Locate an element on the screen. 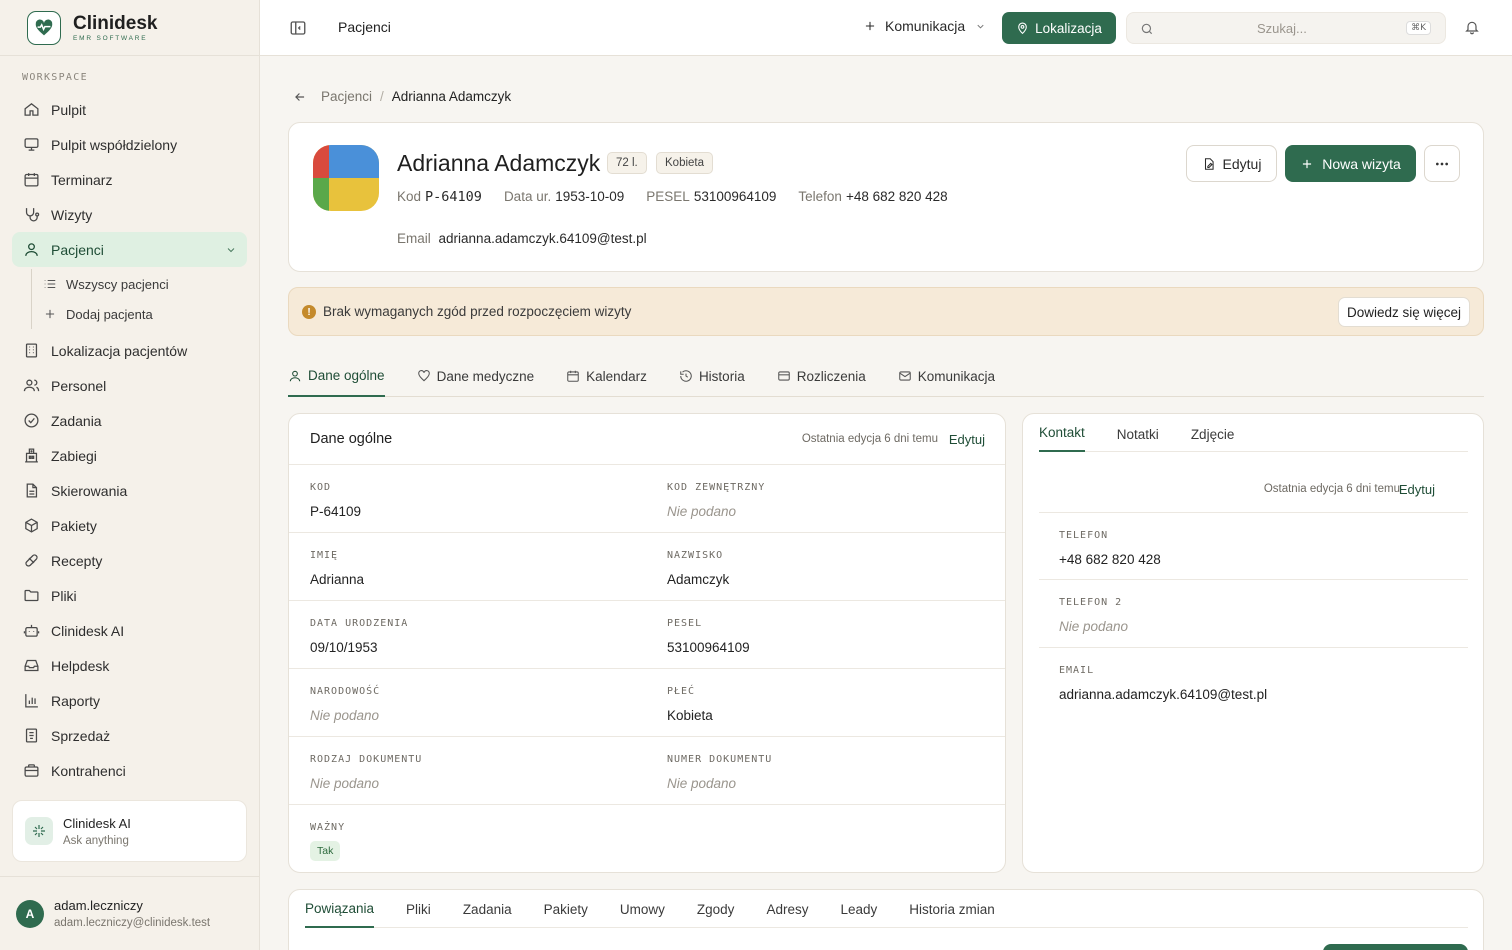 This screenshot has width=1512, height=950. sidebar-item-label: Kontrahenci is located at coordinates (88, 770).